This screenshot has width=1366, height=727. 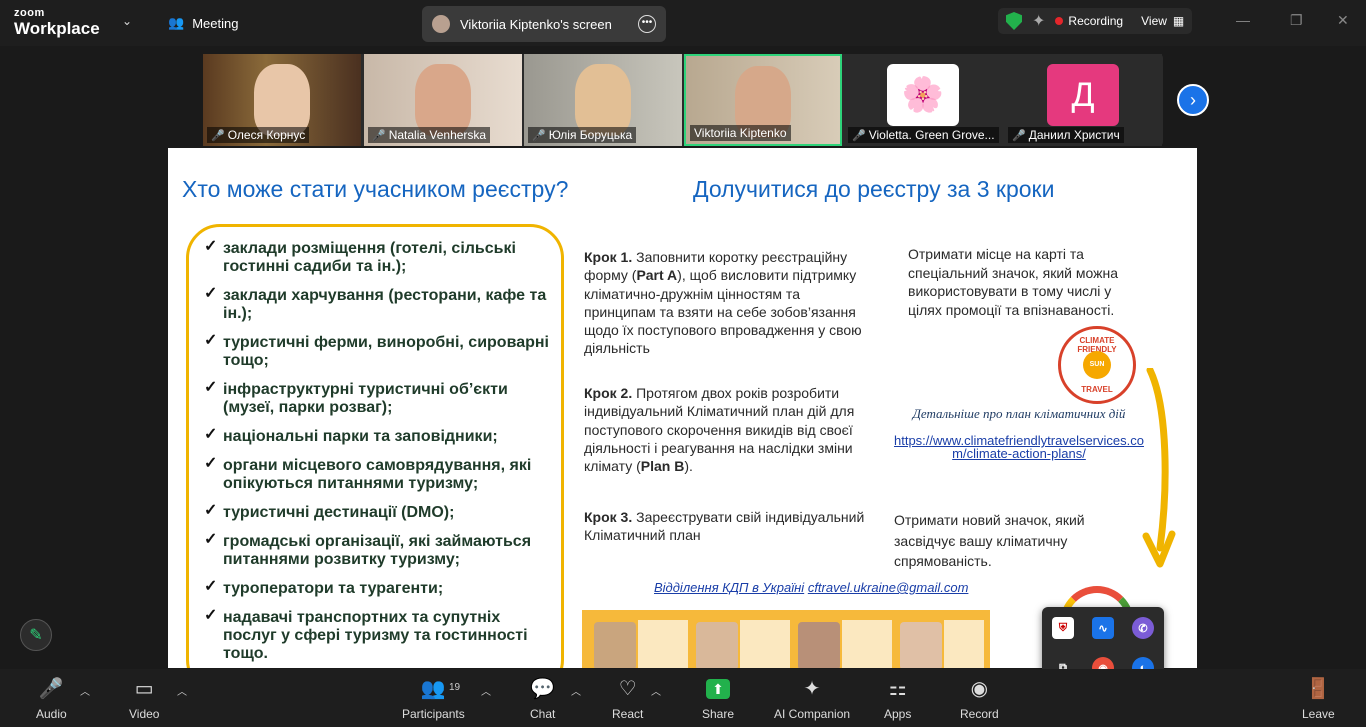 What do you see at coordinates (85, 690) in the screenshot?
I see `audio-options-chevron-icon: ︿` at bounding box center [85, 690].